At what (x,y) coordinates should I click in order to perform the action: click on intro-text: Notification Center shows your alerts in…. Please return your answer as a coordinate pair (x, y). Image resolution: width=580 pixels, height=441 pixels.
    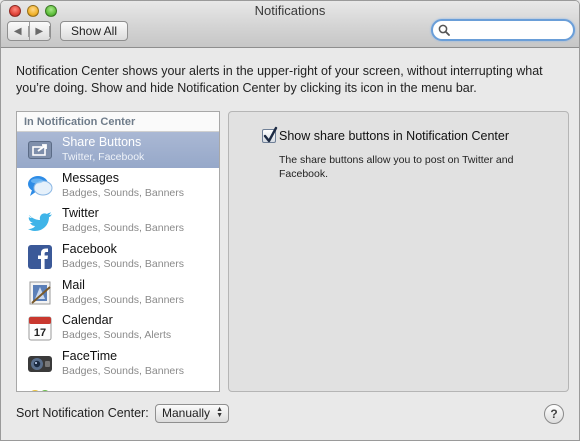
    Looking at the image, I should click on (279, 79).